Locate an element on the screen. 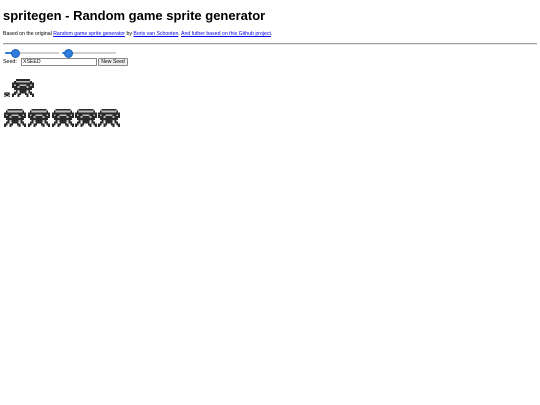 This screenshot has height=405, width=540. seed-label: Seed: is located at coordinates (10, 62).